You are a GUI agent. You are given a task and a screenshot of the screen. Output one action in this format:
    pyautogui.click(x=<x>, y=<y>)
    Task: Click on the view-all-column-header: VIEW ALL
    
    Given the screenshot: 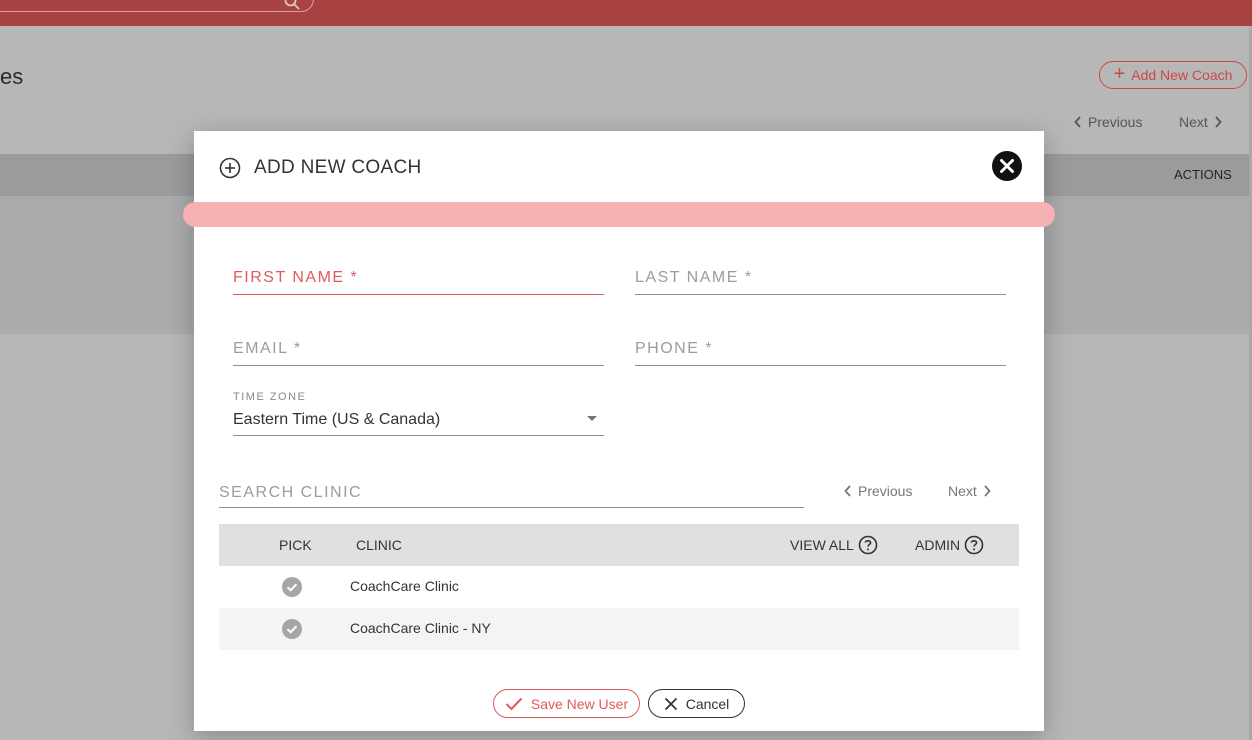 What is the action you would take?
    pyautogui.click(x=834, y=545)
    